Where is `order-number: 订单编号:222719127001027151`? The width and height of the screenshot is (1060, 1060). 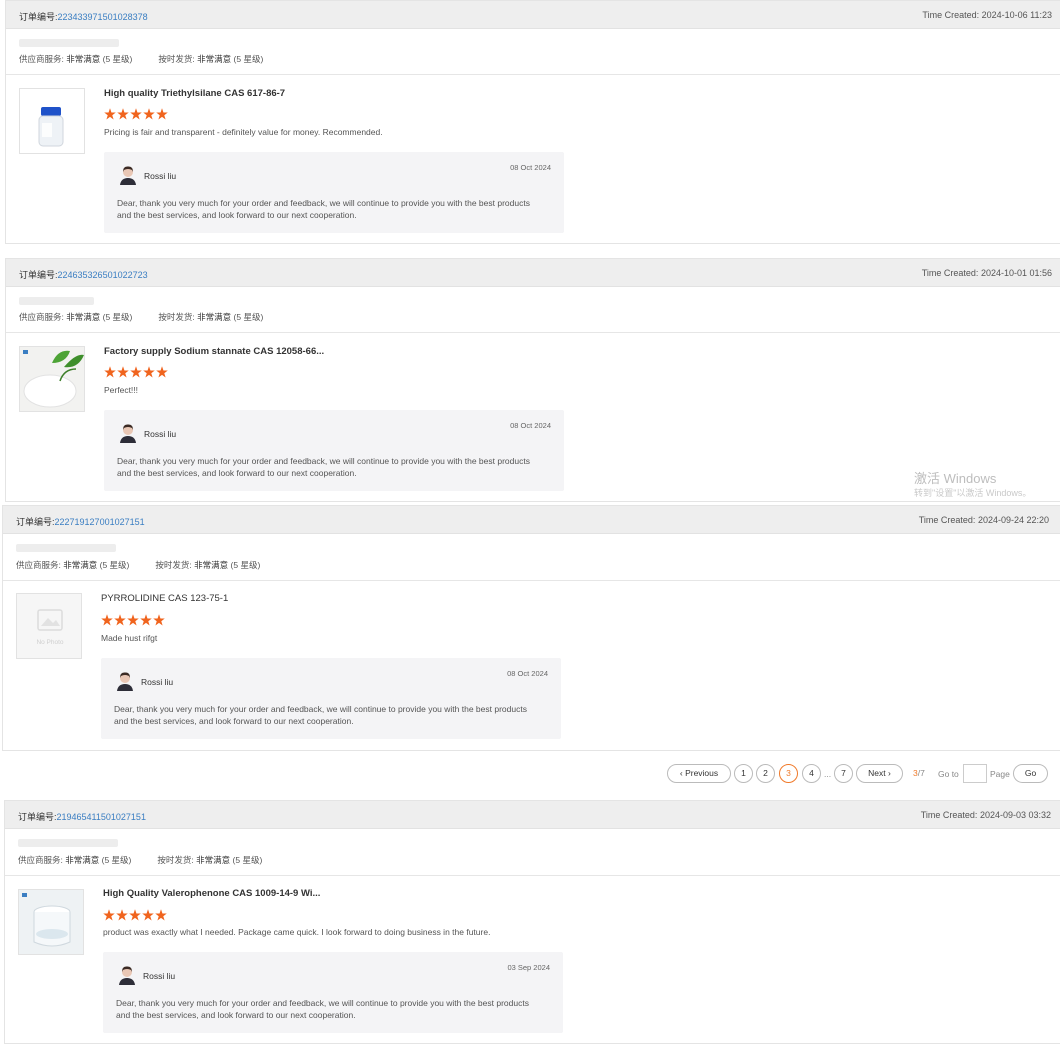
order-number: 订单编号:222719127001027151 is located at coordinates (80, 522).